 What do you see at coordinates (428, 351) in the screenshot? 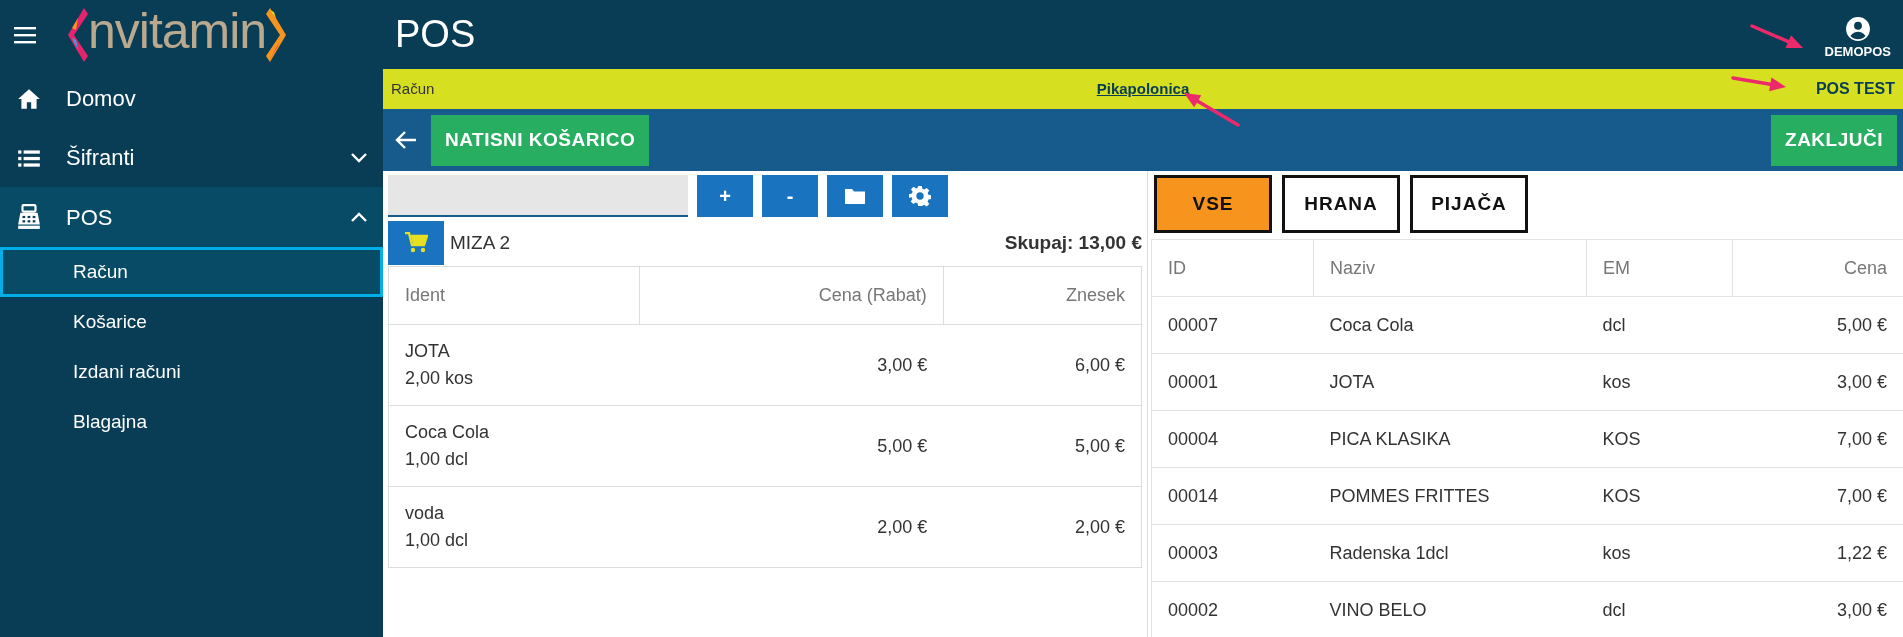
I see `item-name: JOTA` at bounding box center [428, 351].